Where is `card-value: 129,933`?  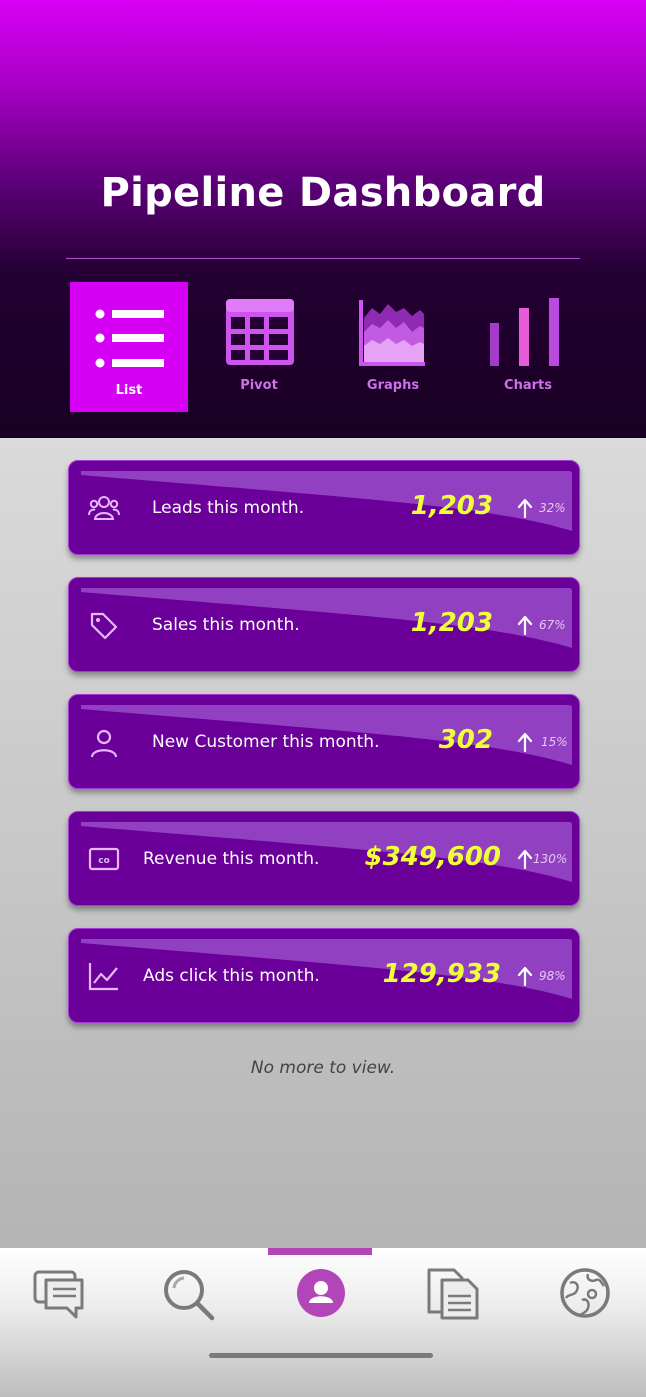 card-value: 129,933 is located at coordinates (441, 974).